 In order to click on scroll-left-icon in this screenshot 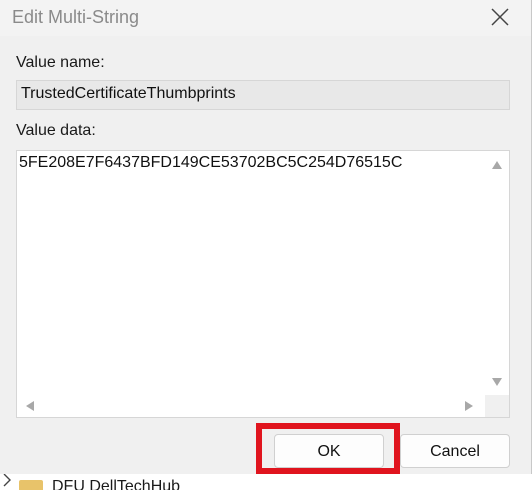, I will do `click(30, 406)`.